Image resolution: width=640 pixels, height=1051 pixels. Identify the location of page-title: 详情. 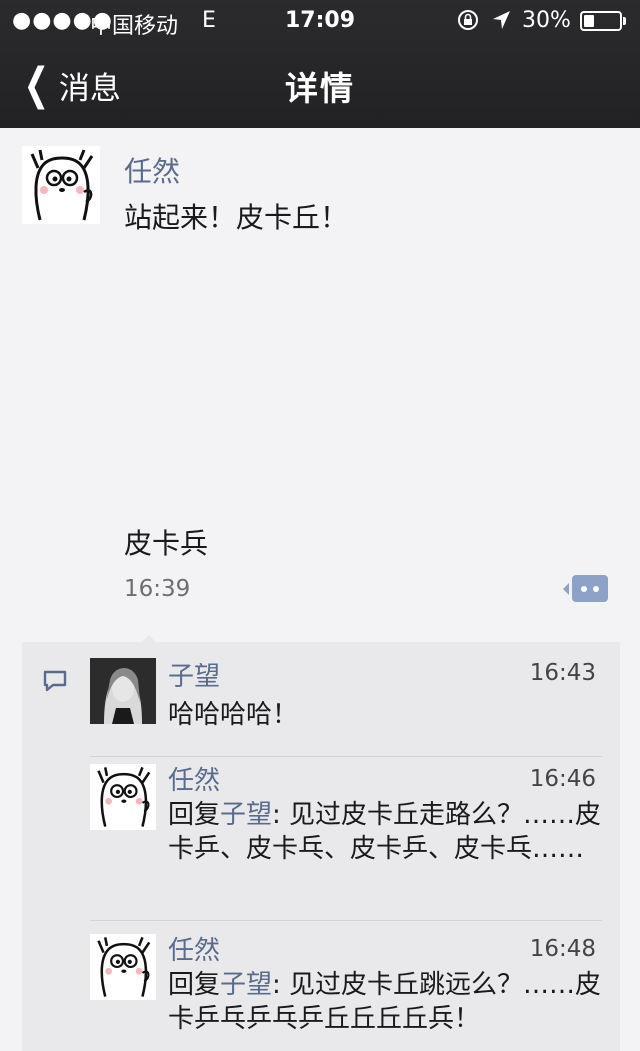
(320, 88).